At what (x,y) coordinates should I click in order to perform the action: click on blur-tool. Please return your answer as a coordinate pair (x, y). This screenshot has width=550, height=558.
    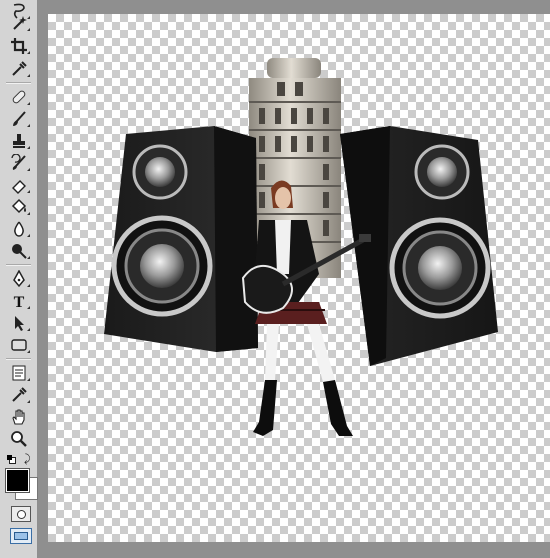
    Looking at the image, I should click on (18, 228).